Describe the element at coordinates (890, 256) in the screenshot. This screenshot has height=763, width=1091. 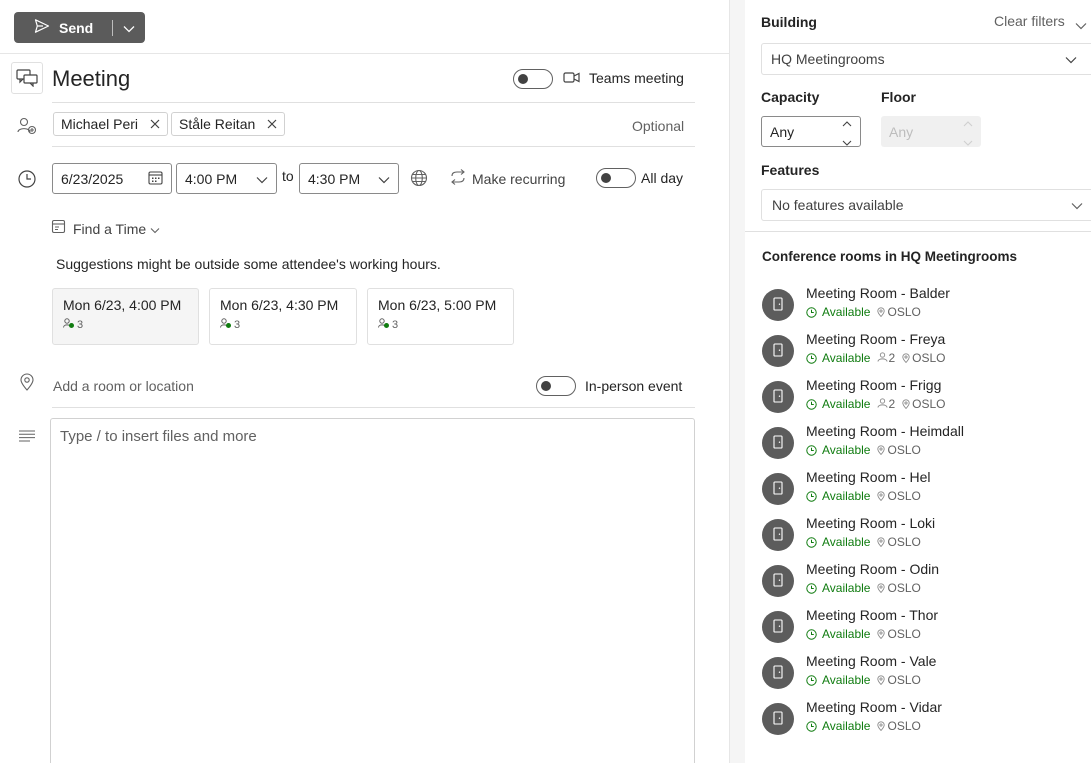
I see `rooms-header: Conference rooms in HQ Meetingrooms` at that location.